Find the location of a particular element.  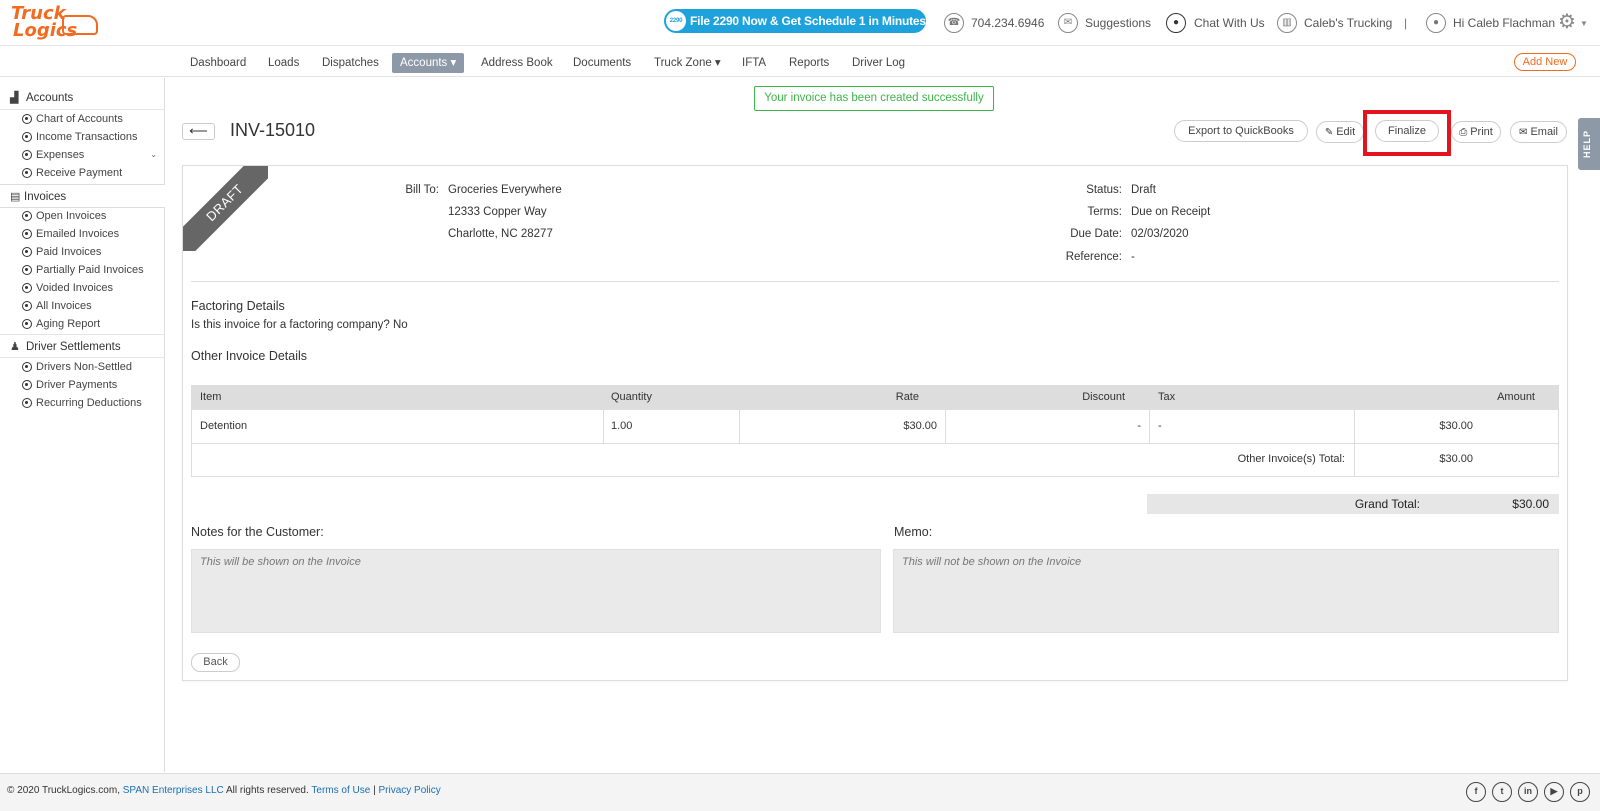

terms-label: Terms: is located at coordinates (1105, 212).